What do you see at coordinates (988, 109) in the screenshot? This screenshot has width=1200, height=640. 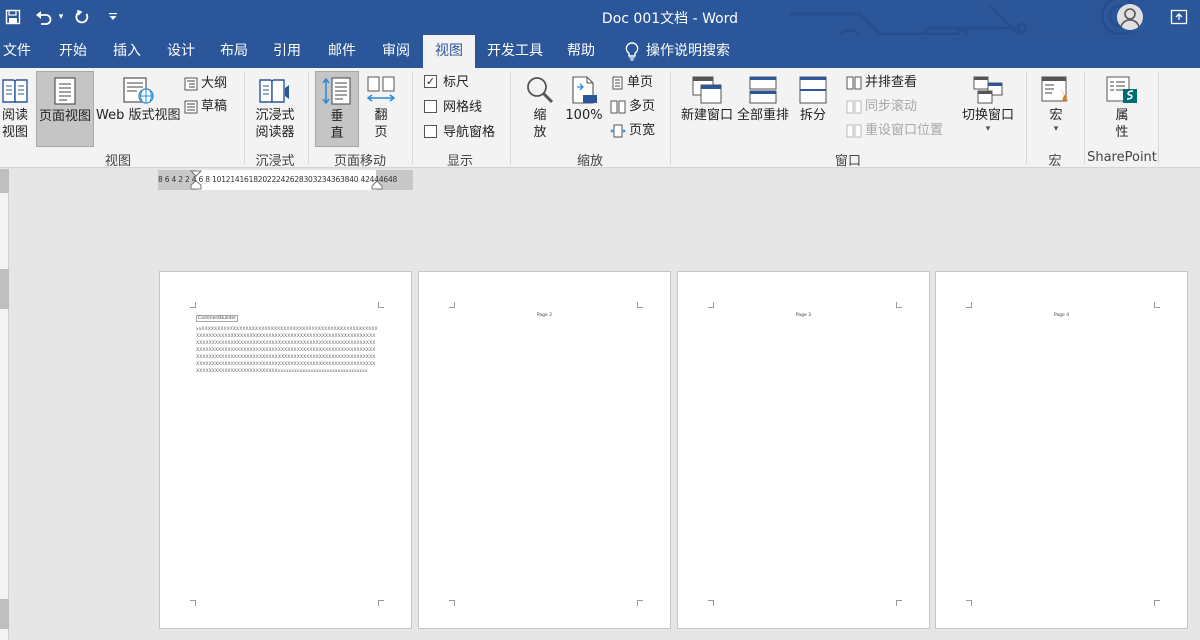 I see `switch-windows-button: 切换窗口 ▾` at bounding box center [988, 109].